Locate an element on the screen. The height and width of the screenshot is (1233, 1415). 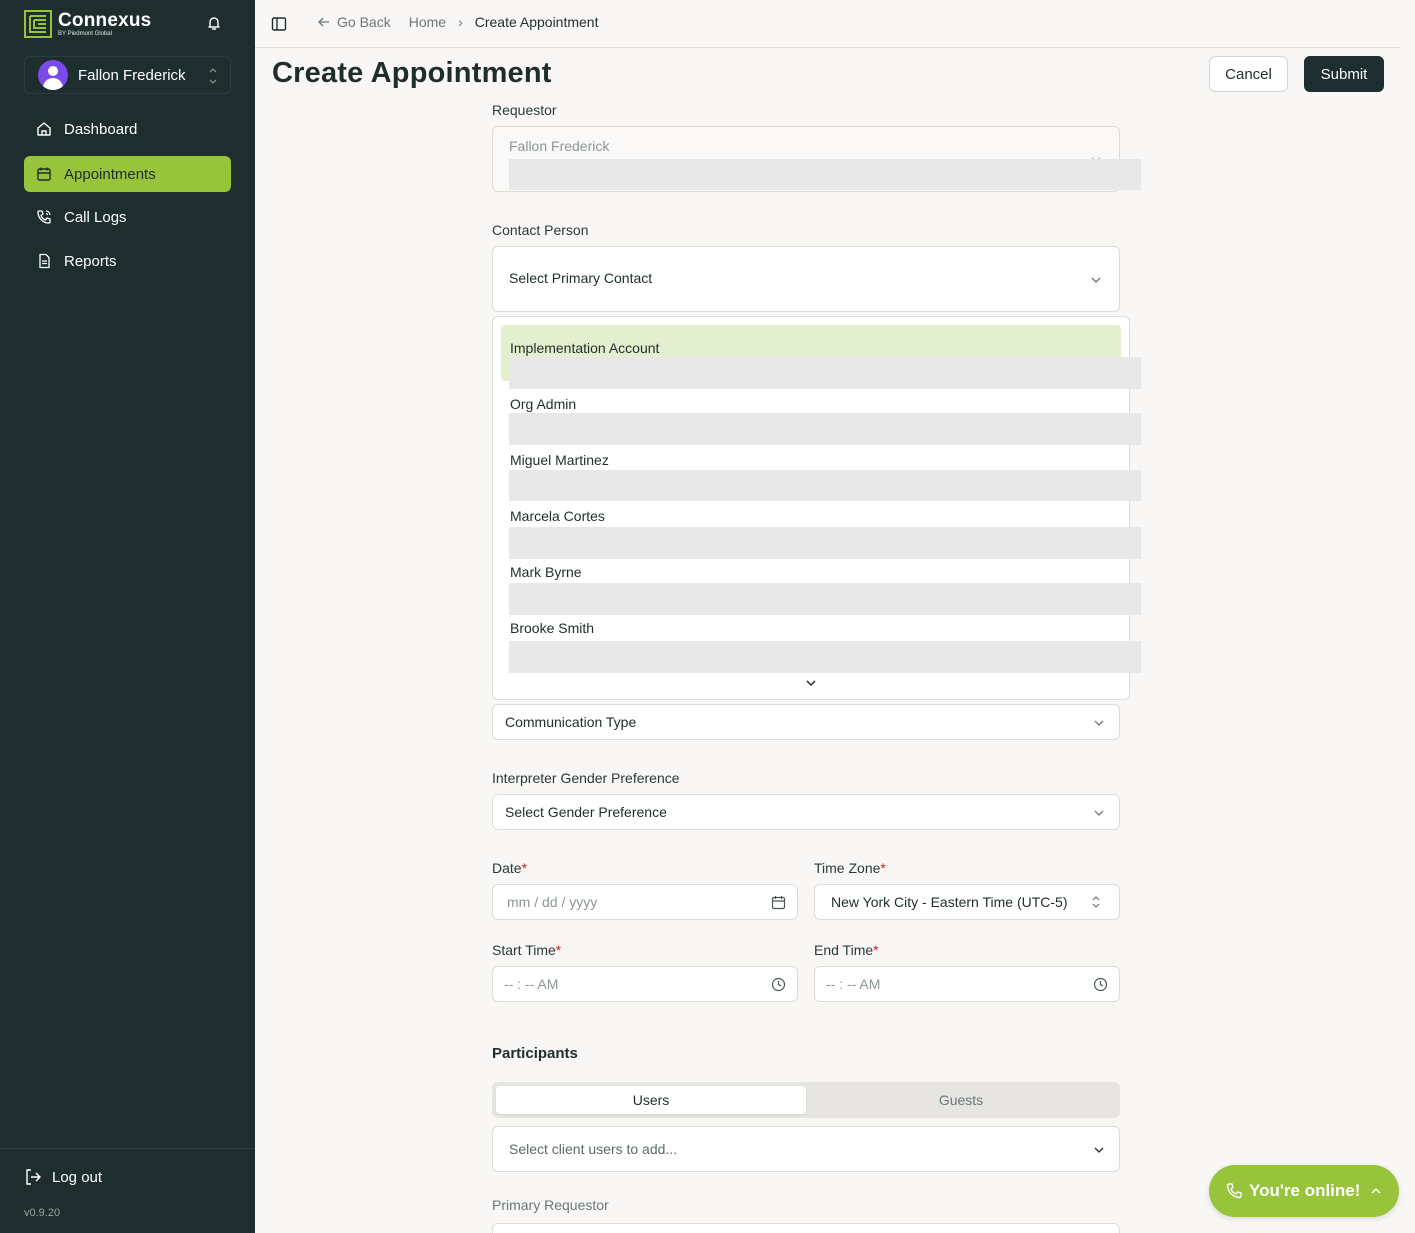
start-time-label-text: Start Time is located at coordinates (524, 950).